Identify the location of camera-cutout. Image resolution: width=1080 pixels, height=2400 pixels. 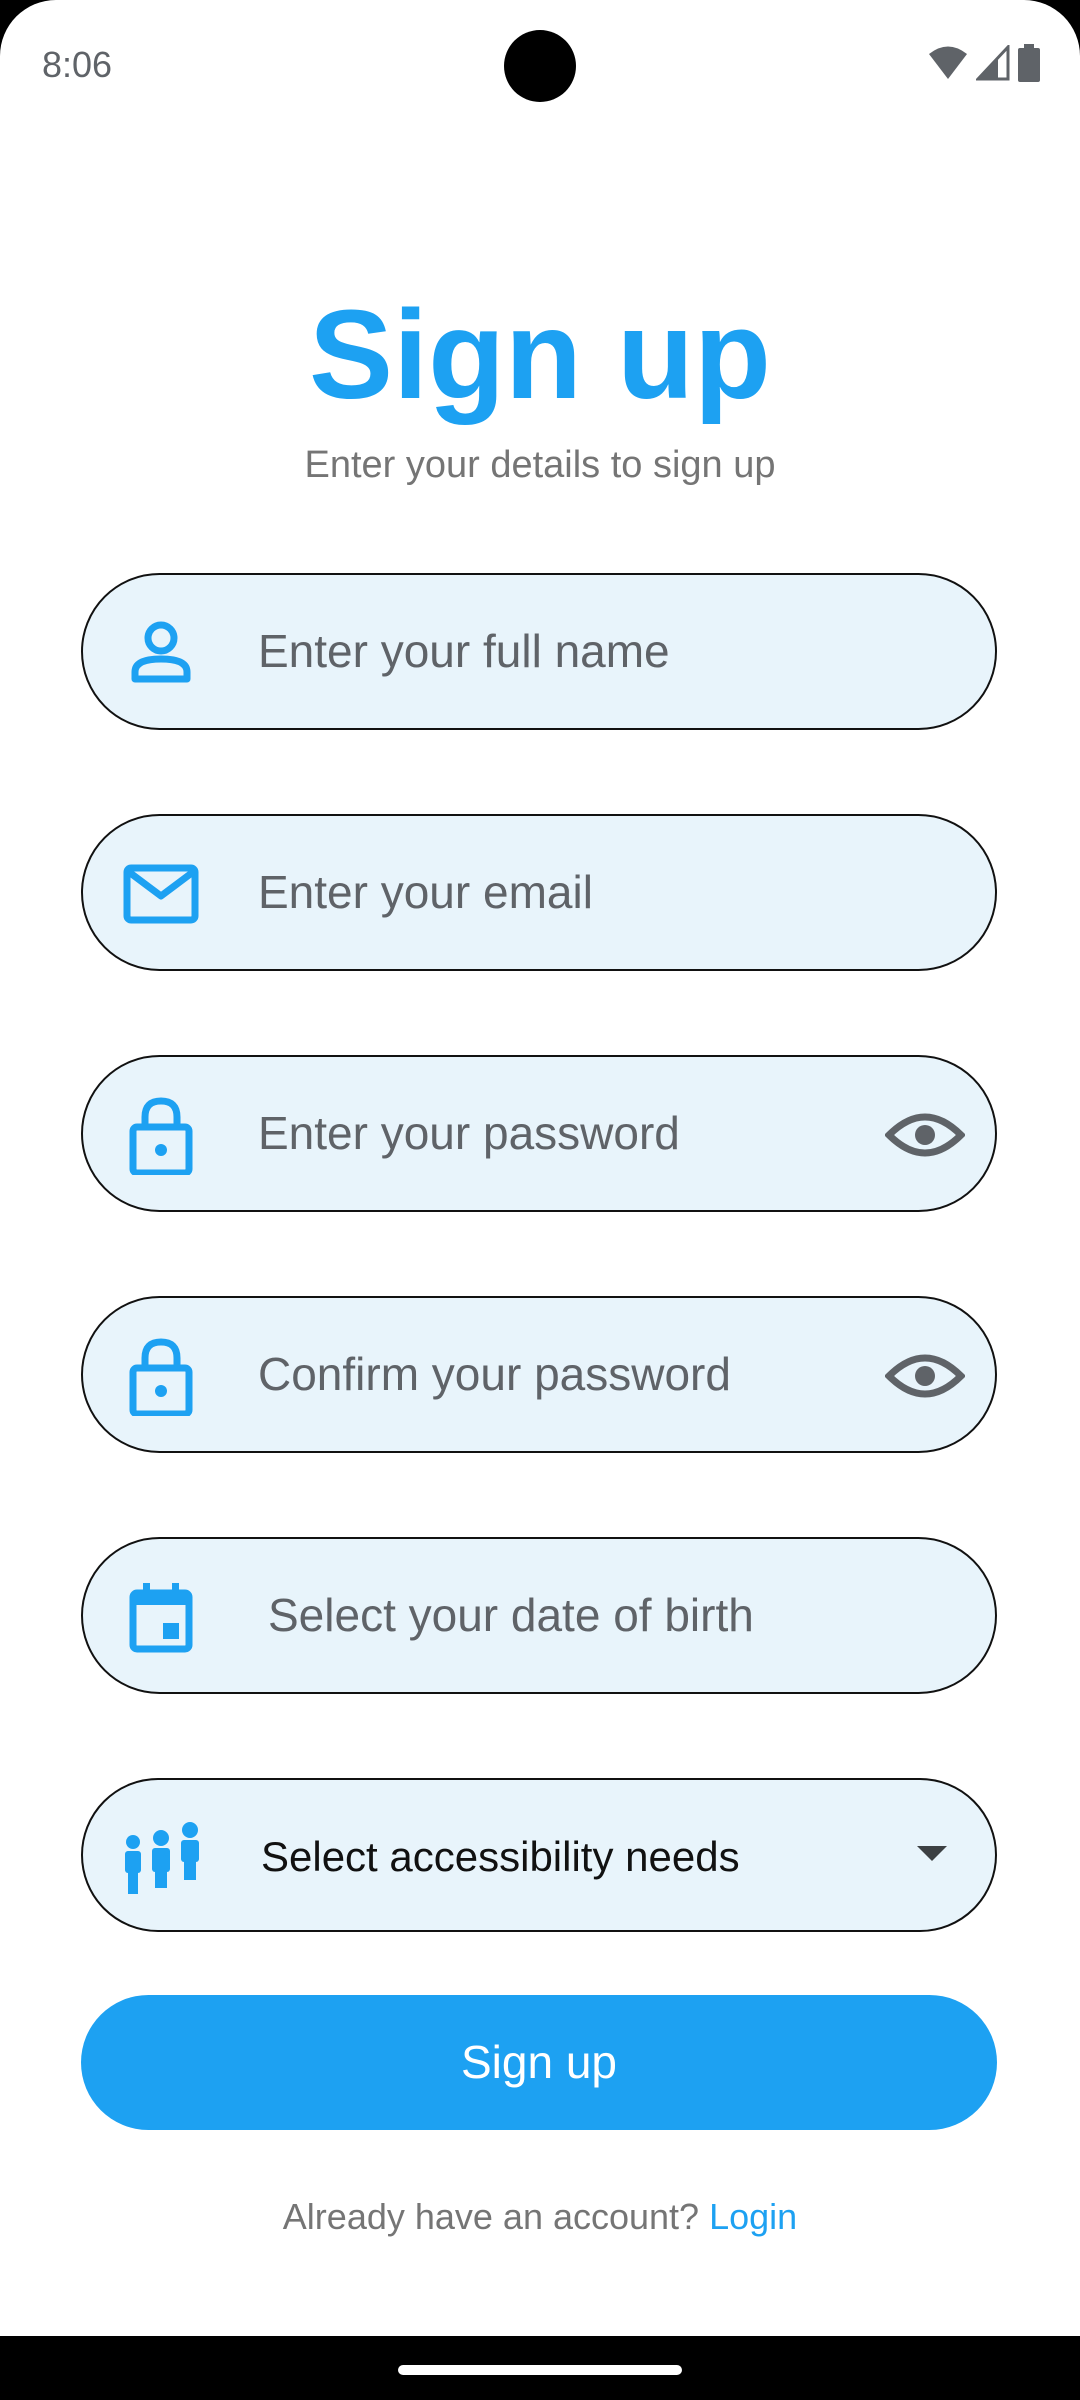
(540, 66).